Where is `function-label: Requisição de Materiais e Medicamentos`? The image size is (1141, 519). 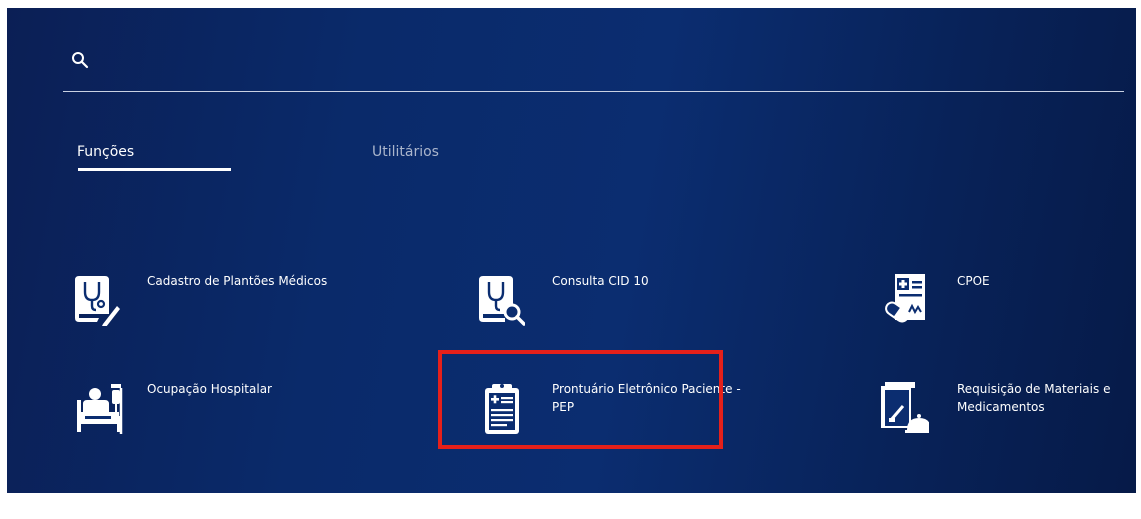 function-label: Requisição de Materiais e Medicamentos is located at coordinates (1034, 398).